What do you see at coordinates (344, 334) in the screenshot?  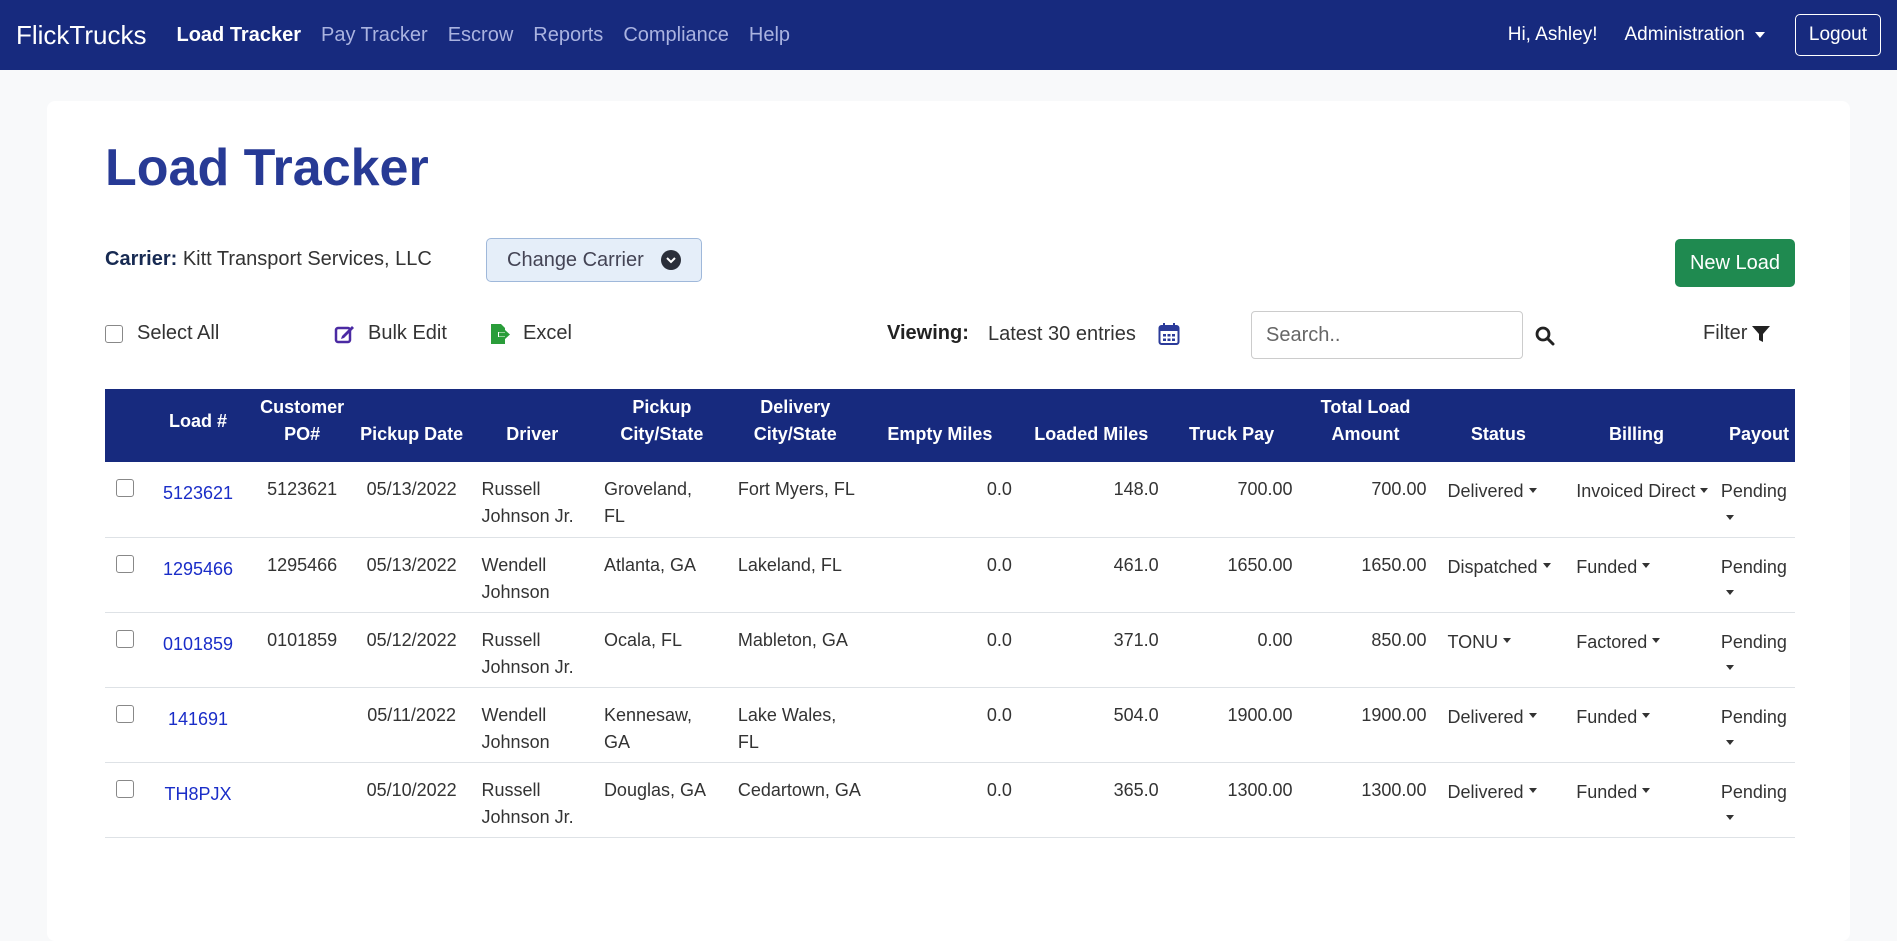 I see `edit-icon` at bounding box center [344, 334].